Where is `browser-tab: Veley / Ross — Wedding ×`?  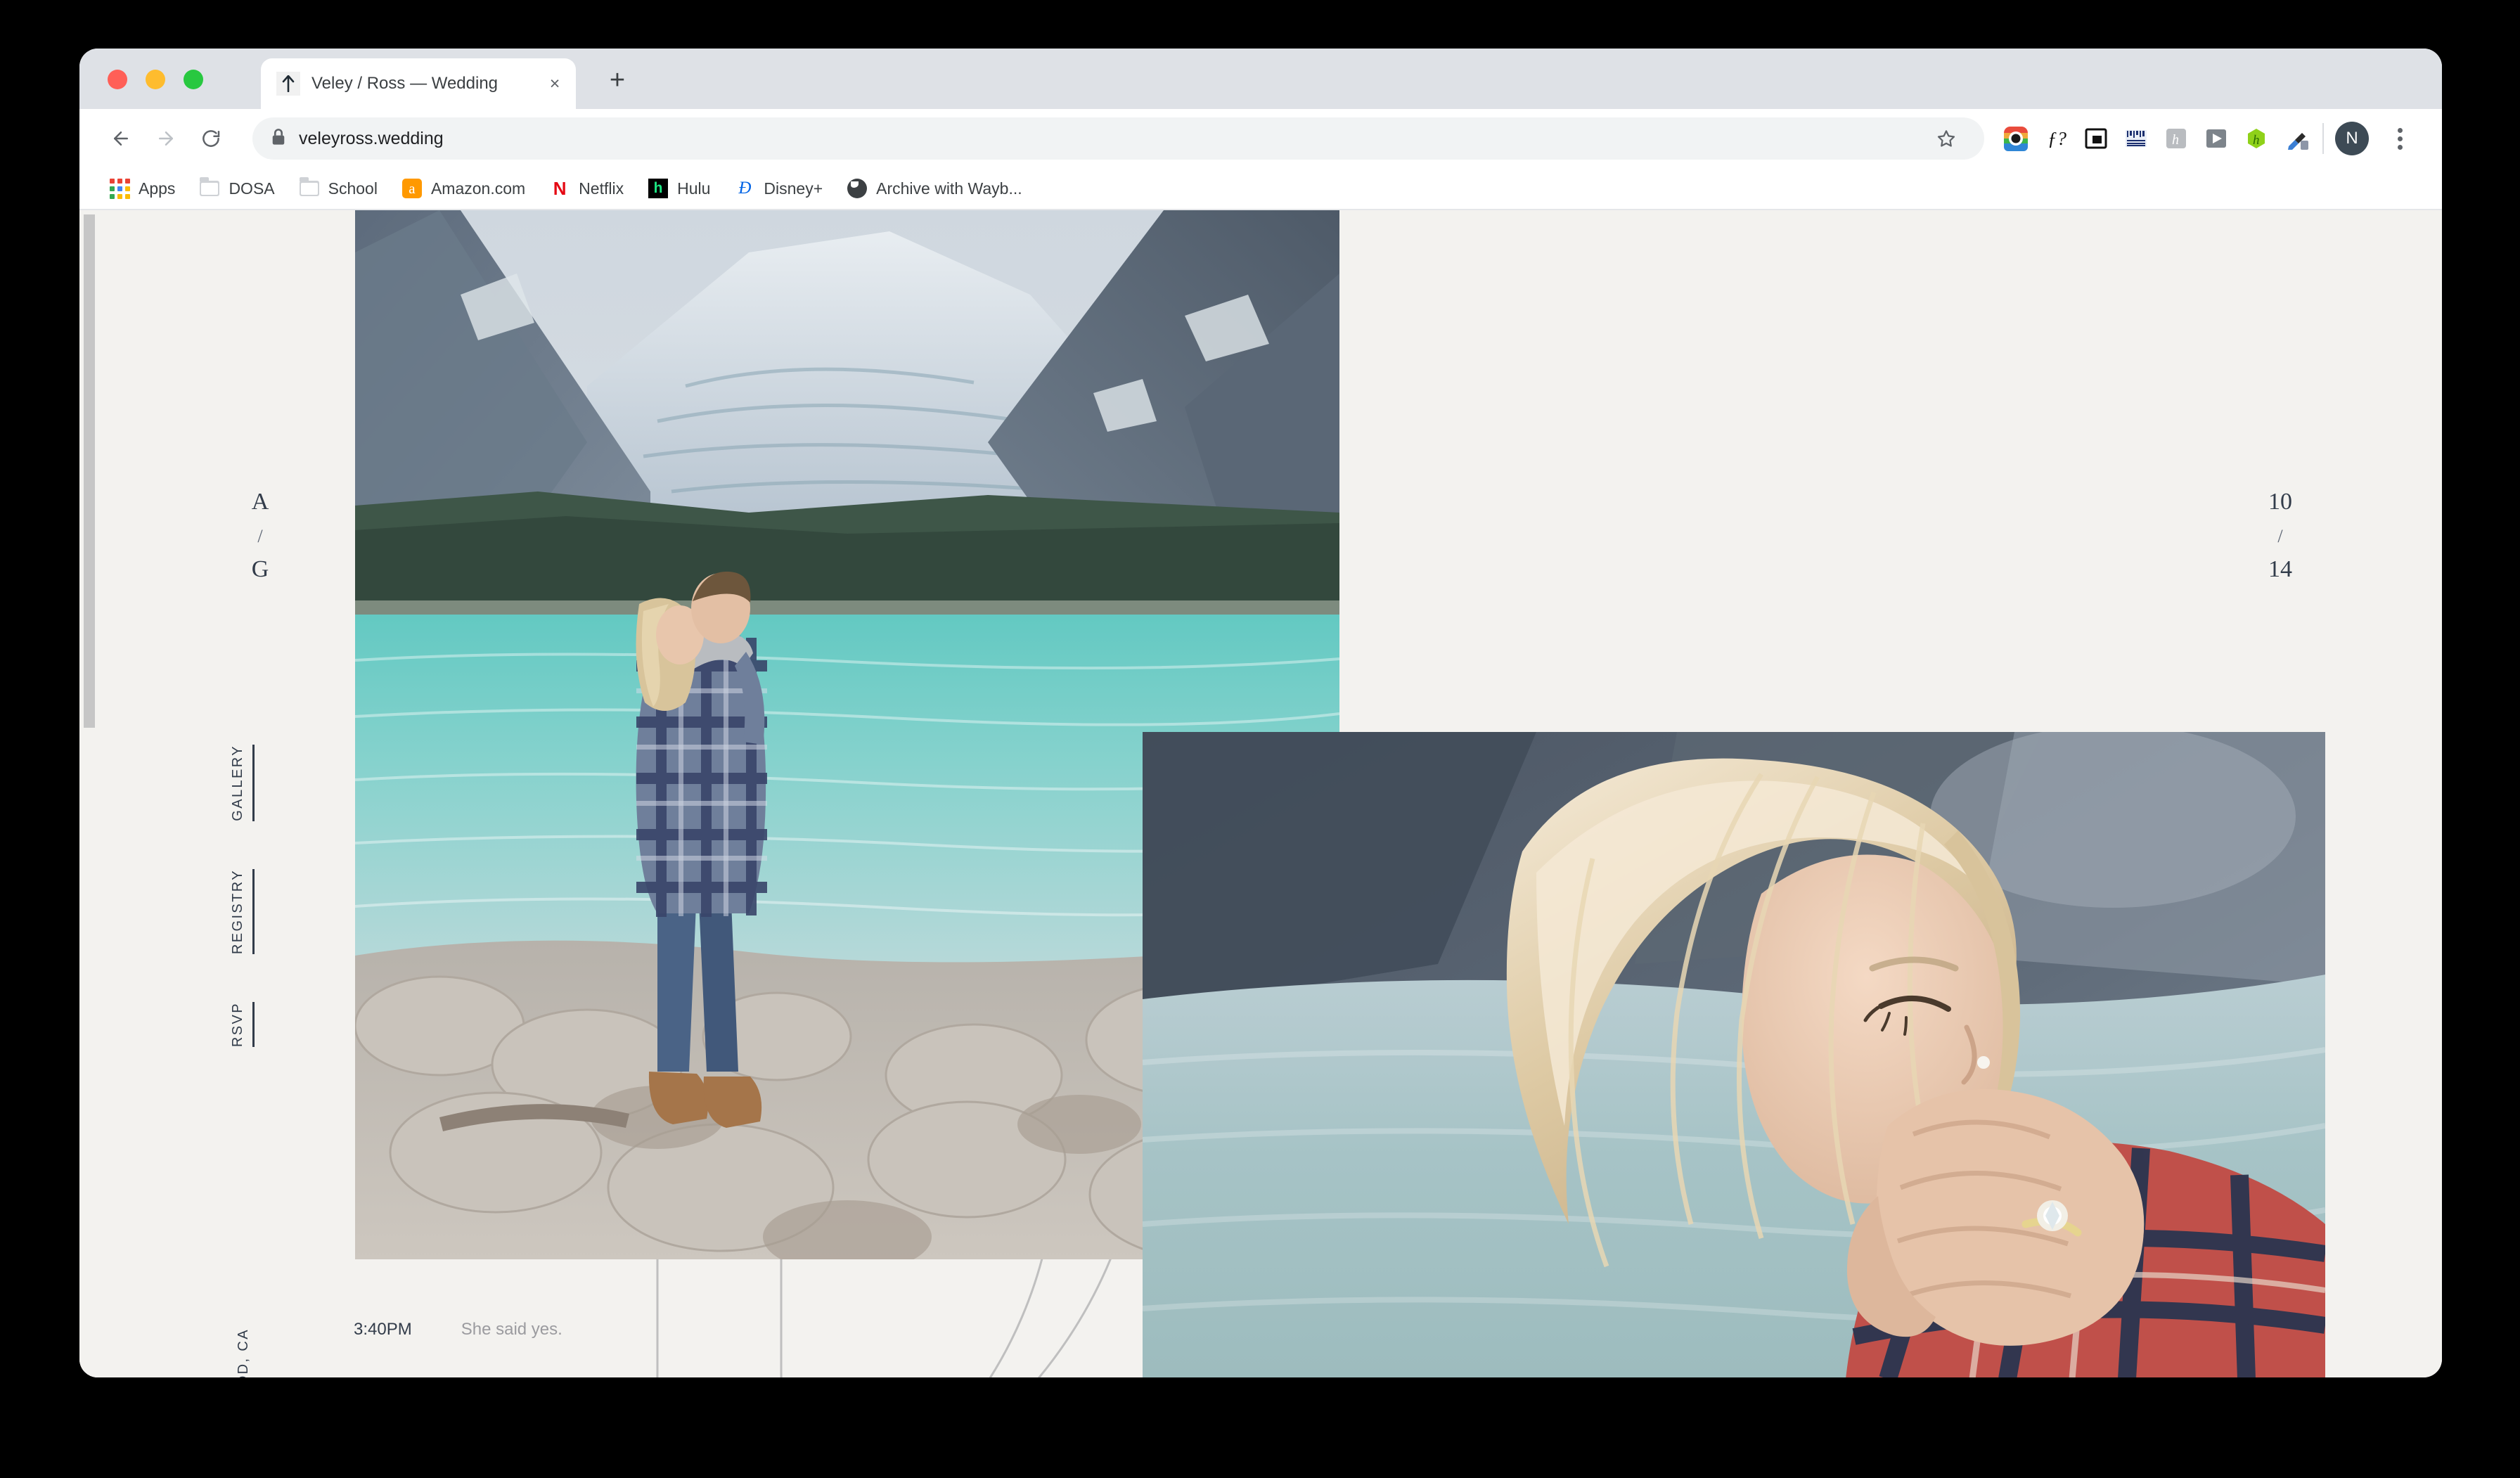 browser-tab: Veley / Ross — Wedding × is located at coordinates (419, 83).